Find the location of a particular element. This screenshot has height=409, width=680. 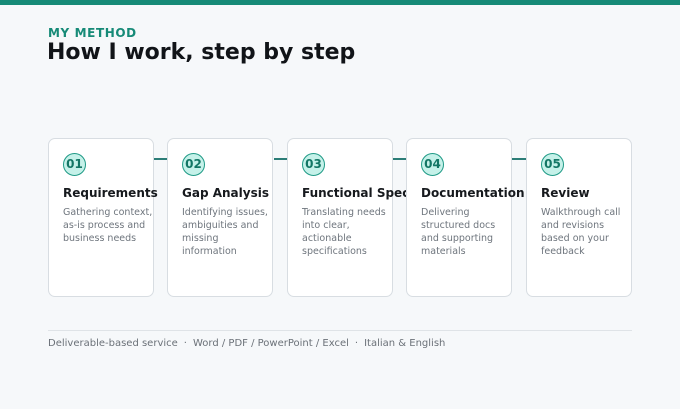

footer-item-service: Deliverable-based service is located at coordinates (113, 343).